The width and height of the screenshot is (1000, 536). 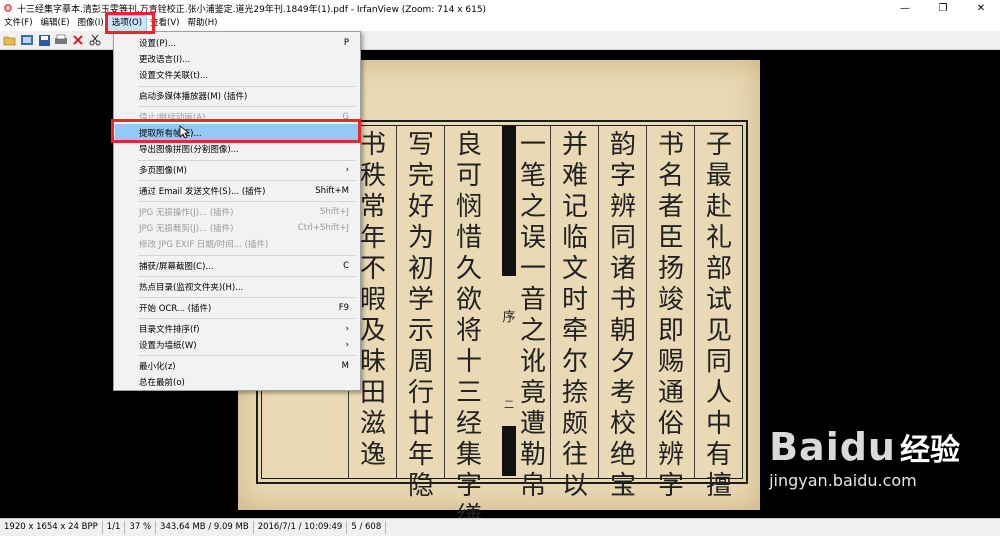 What do you see at coordinates (202, 23) in the screenshot?
I see `menu-help: 帮助(H)` at bounding box center [202, 23].